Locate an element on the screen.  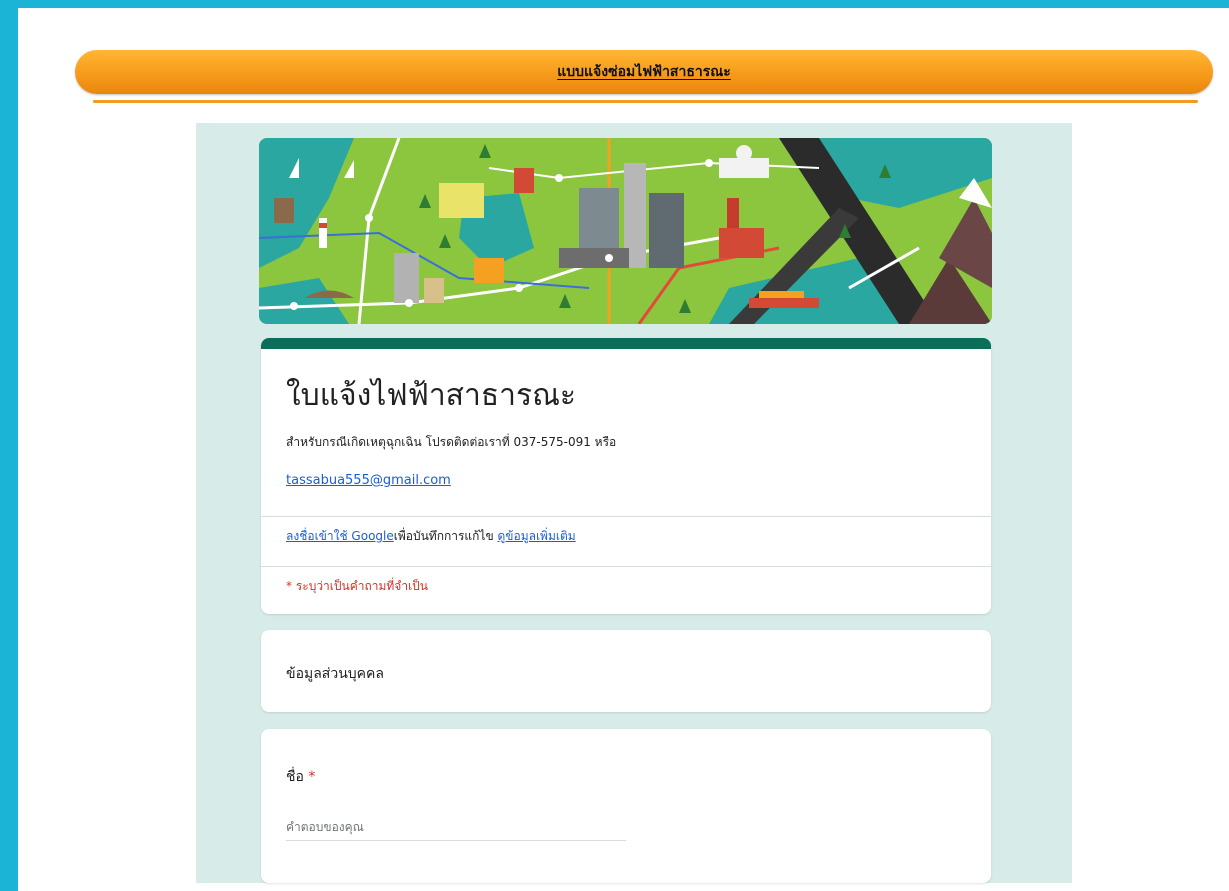
accent-bar is located at coordinates (626, 343).